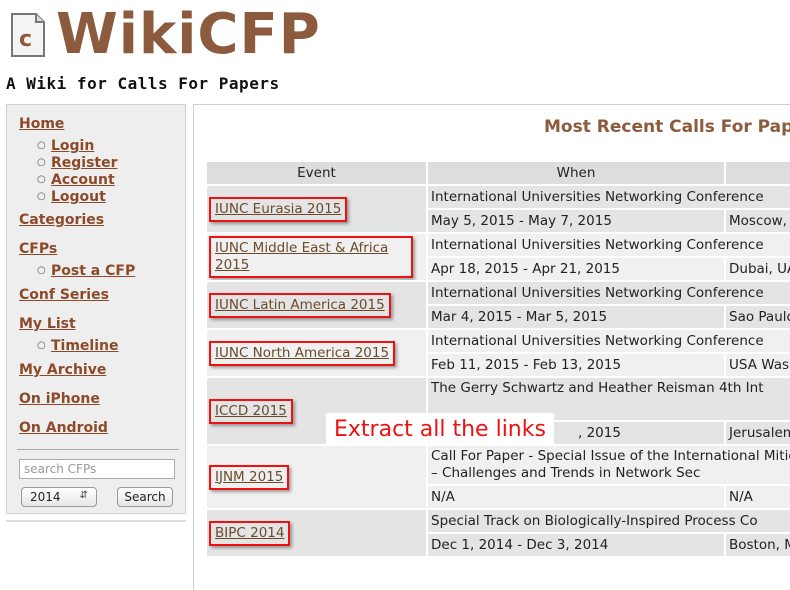 The height and width of the screenshot is (590, 790). Describe the element at coordinates (25, 39) in the screenshot. I see `logo-letter: c` at that location.